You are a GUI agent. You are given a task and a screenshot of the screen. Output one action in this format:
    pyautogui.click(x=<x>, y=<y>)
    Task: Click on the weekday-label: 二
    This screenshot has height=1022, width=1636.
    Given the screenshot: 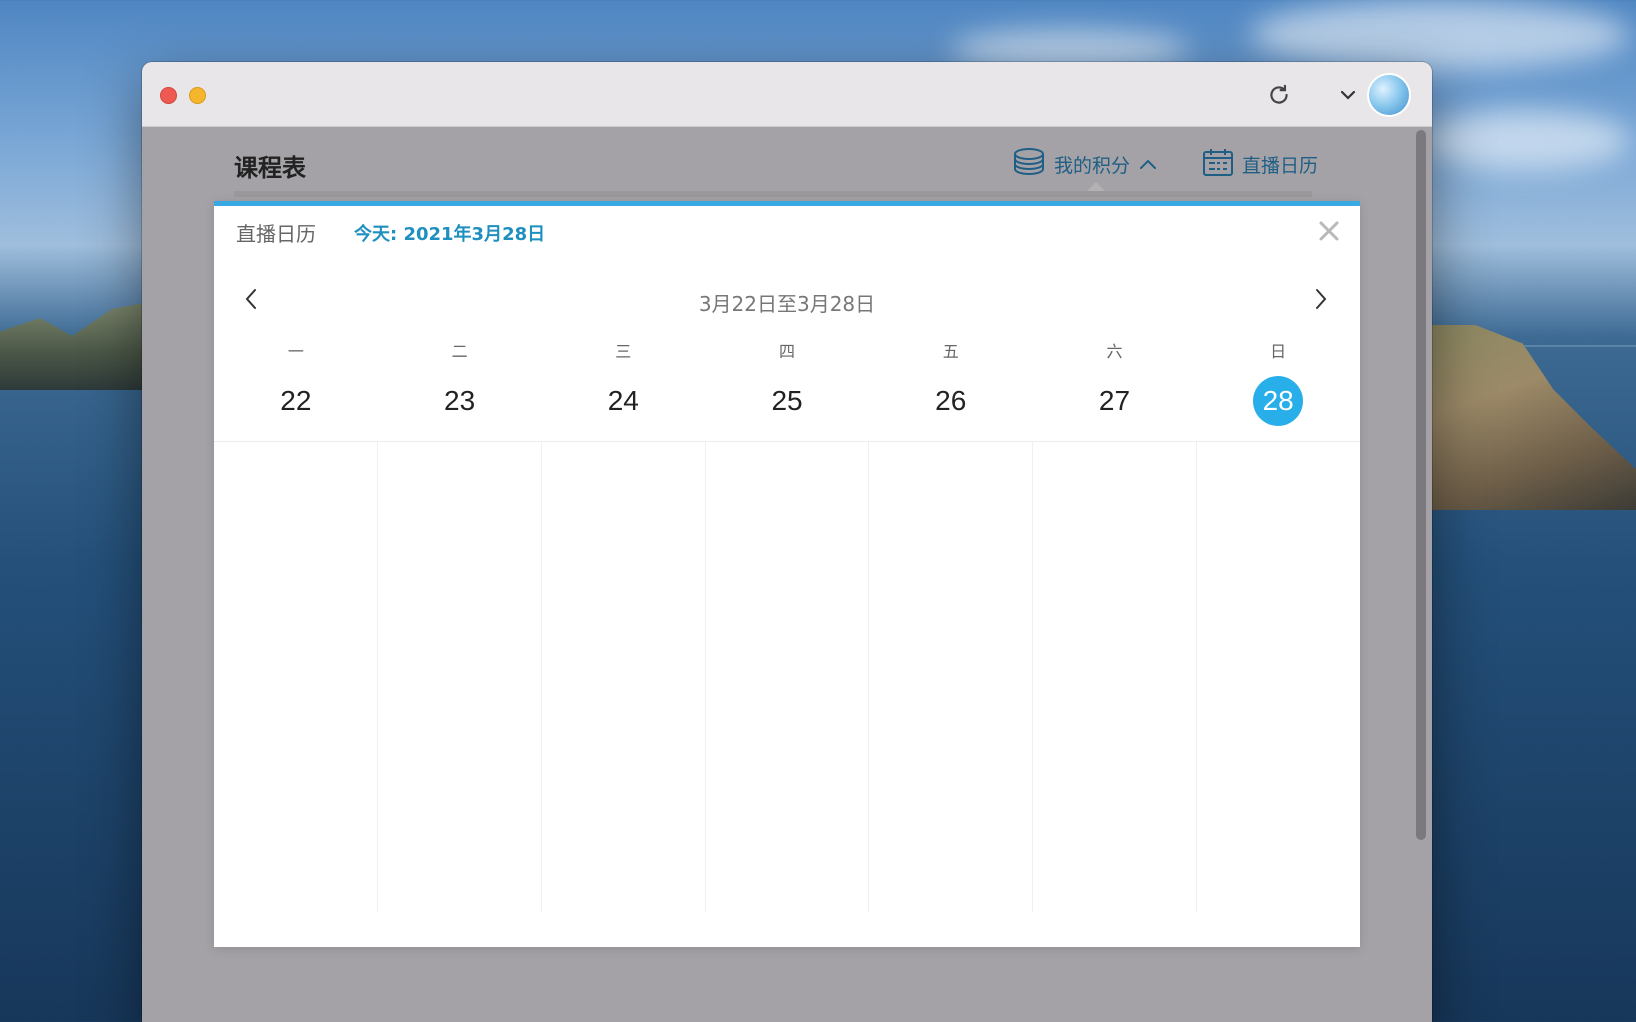 What is the action you would take?
    pyautogui.click(x=459, y=351)
    